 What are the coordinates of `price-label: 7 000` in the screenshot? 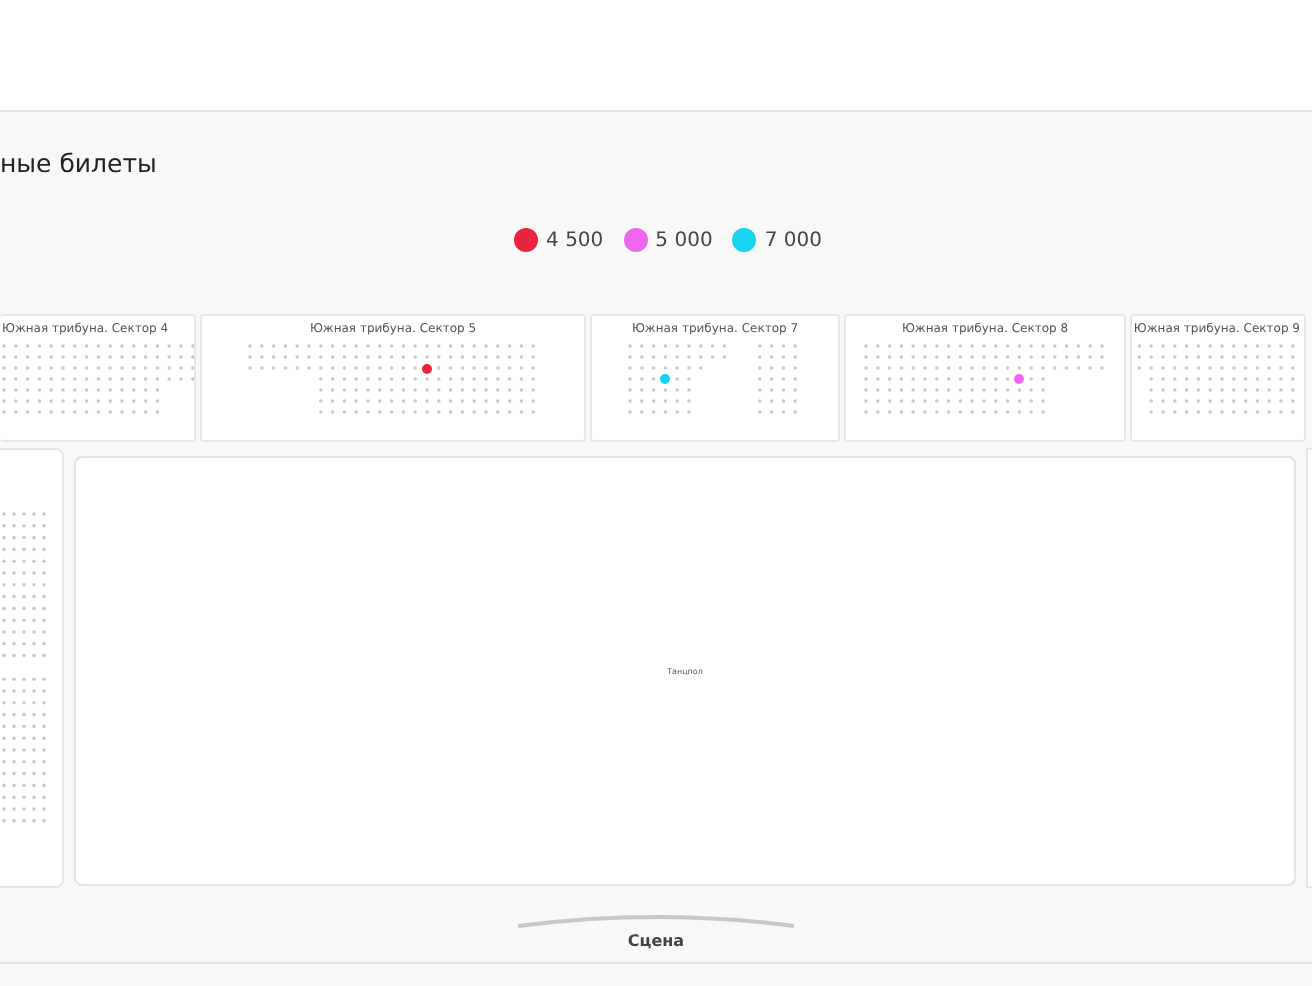 It's located at (793, 240).